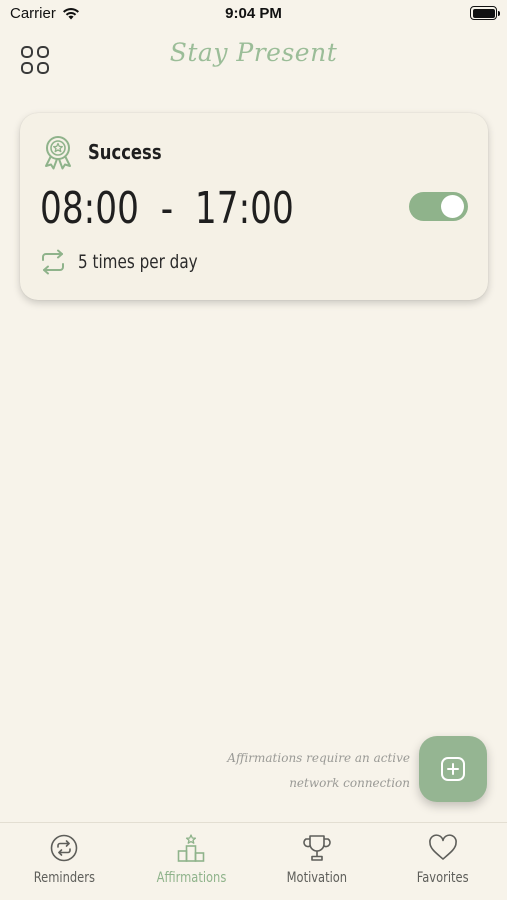 The image size is (507, 900). I want to click on heart-icon, so click(443, 847).